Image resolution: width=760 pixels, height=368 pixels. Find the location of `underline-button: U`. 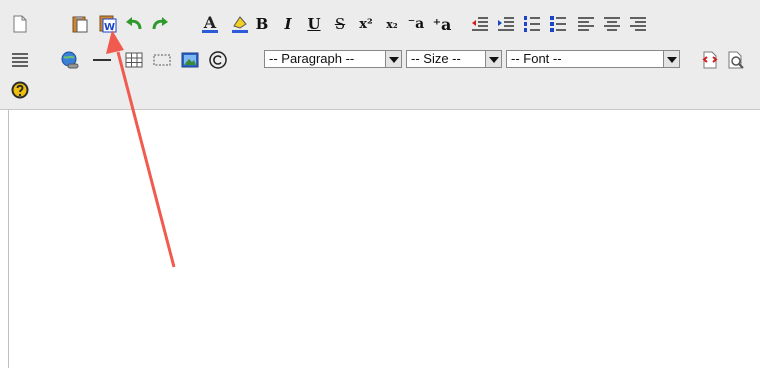

underline-button: U is located at coordinates (314, 24).